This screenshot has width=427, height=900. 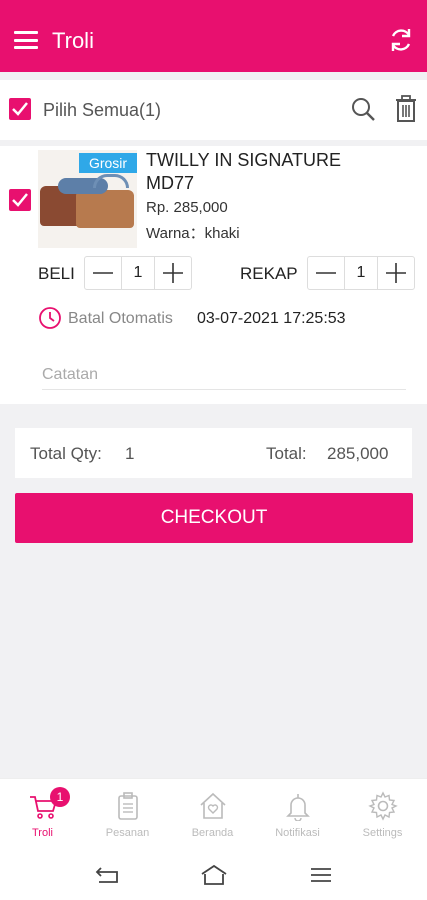 What do you see at coordinates (193, 233) in the screenshot?
I see `product-color: Warna：khaki` at bounding box center [193, 233].